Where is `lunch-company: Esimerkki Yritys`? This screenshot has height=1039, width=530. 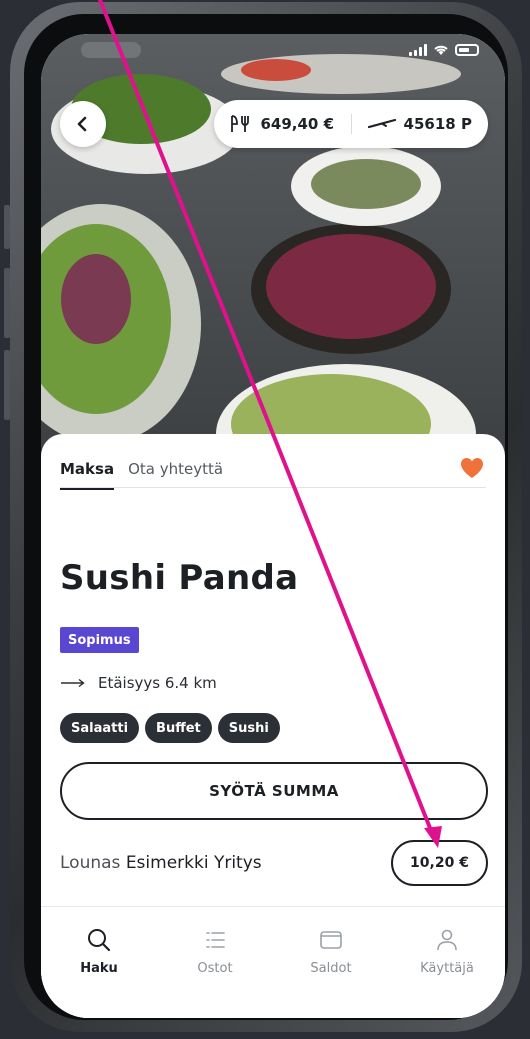 lunch-company: Esimerkki Yritys is located at coordinates (193, 863).